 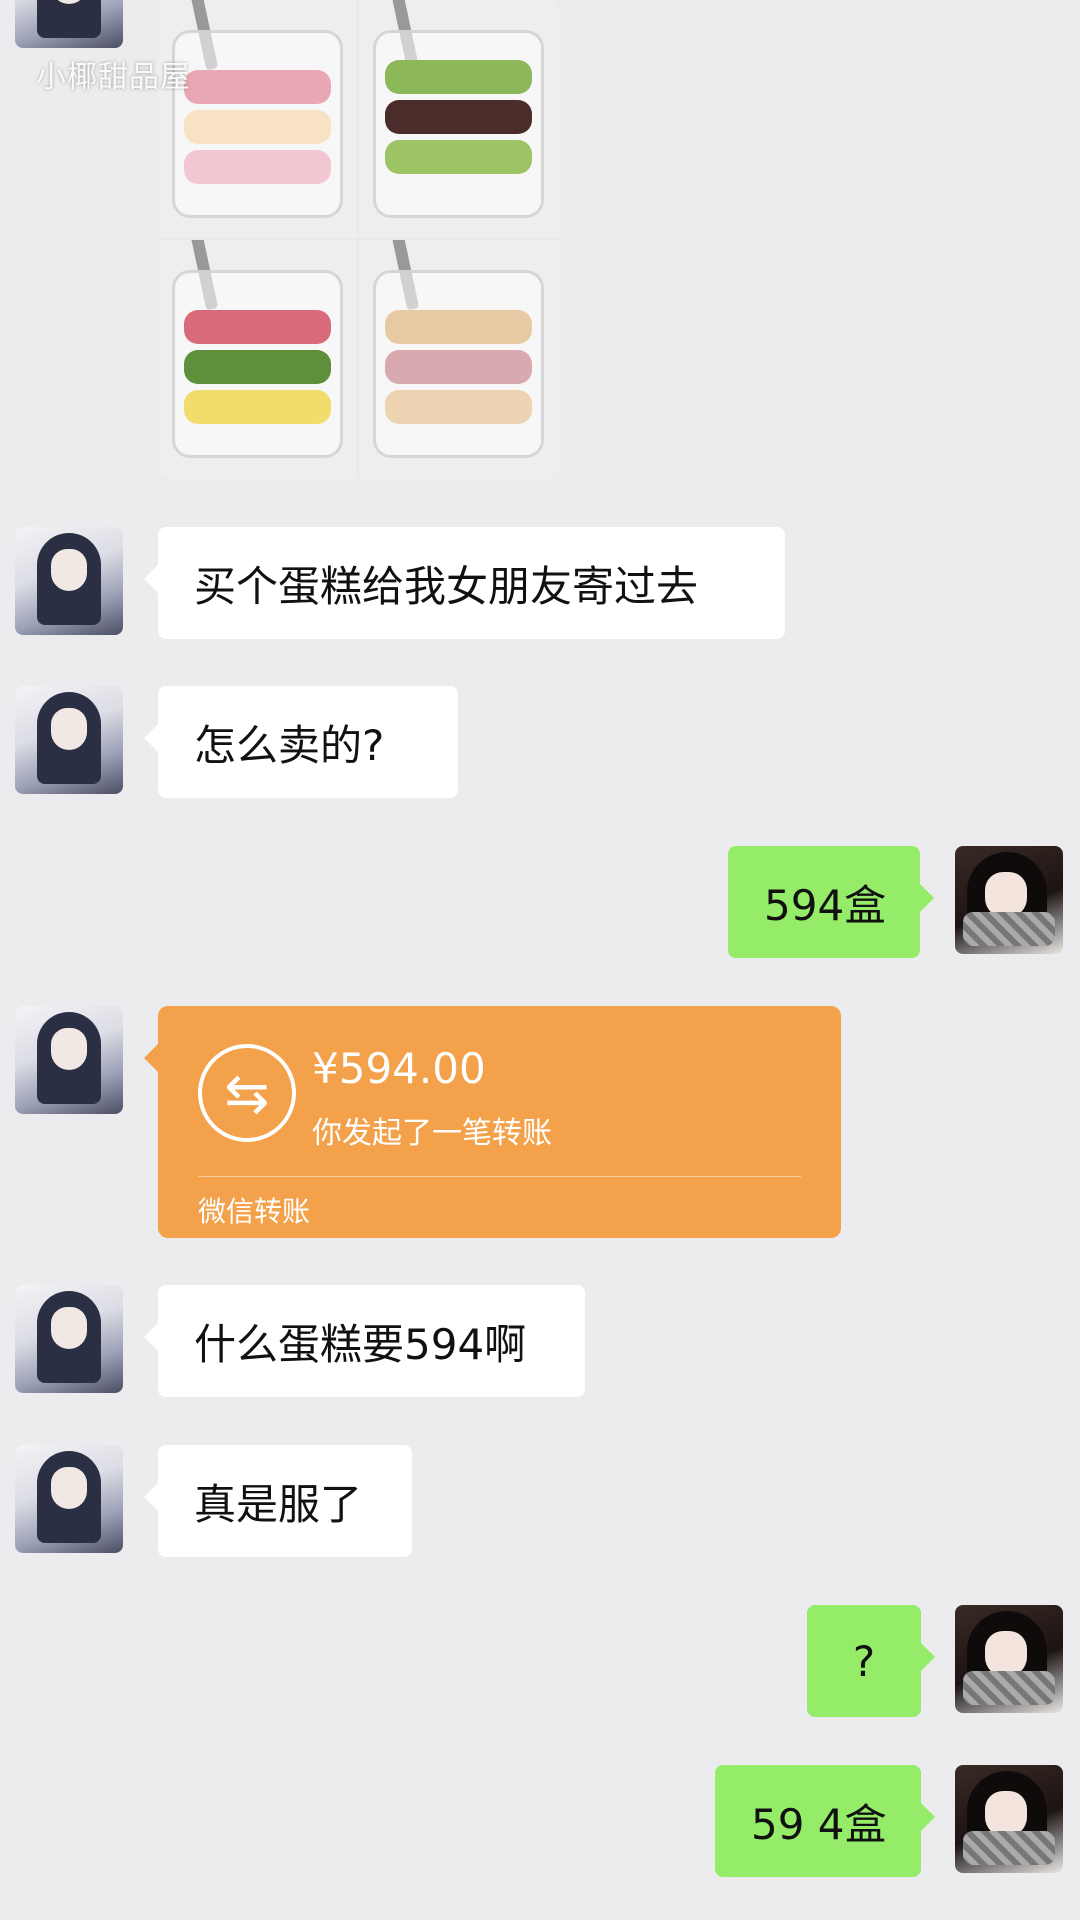 I want to click on cake-photo-matcha, so click(x=458, y=119).